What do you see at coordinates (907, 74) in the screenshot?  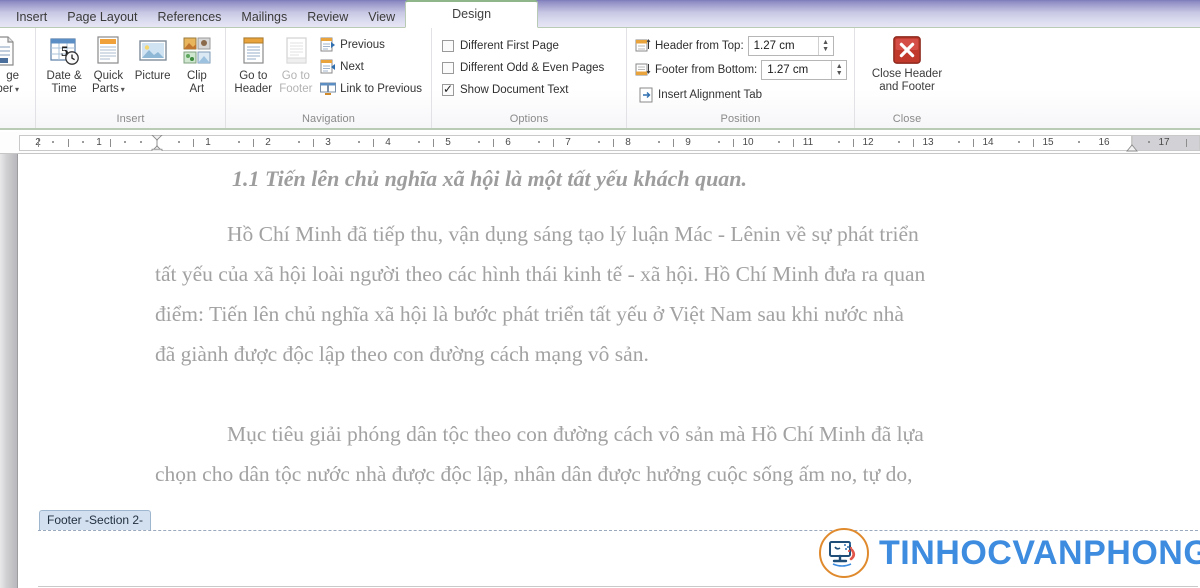 I see `close-header-footer-label-1: Close Header` at bounding box center [907, 74].